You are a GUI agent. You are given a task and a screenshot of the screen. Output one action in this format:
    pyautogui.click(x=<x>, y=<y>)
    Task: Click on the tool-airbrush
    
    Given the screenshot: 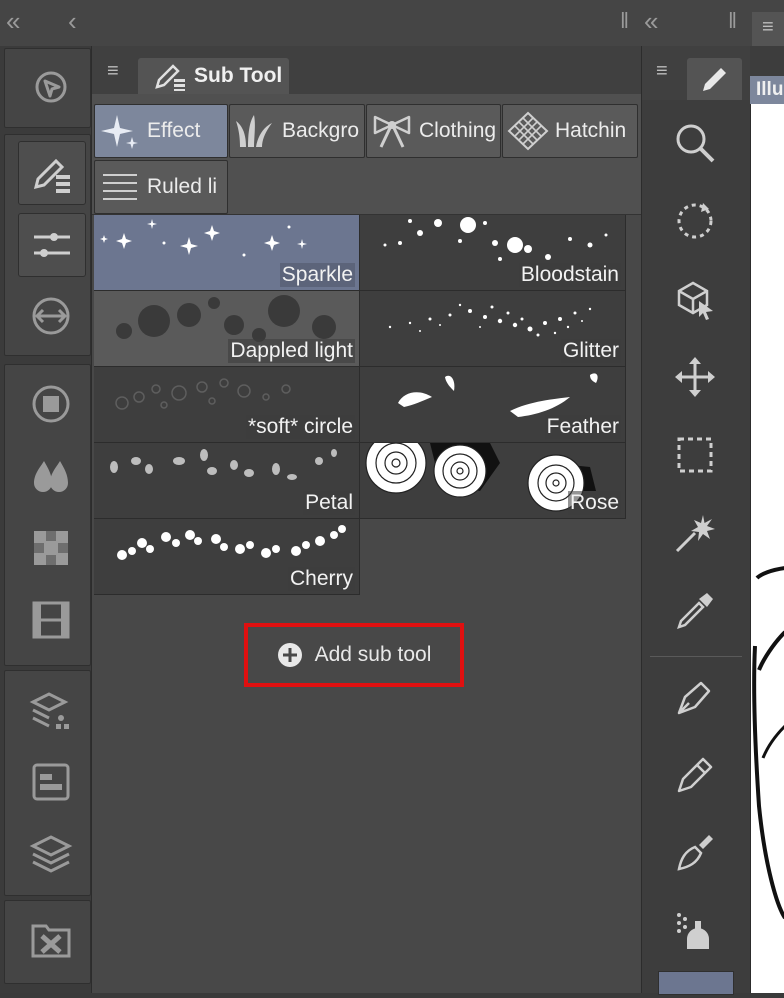 What is the action you would take?
    pyautogui.click(x=695, y=931)
    